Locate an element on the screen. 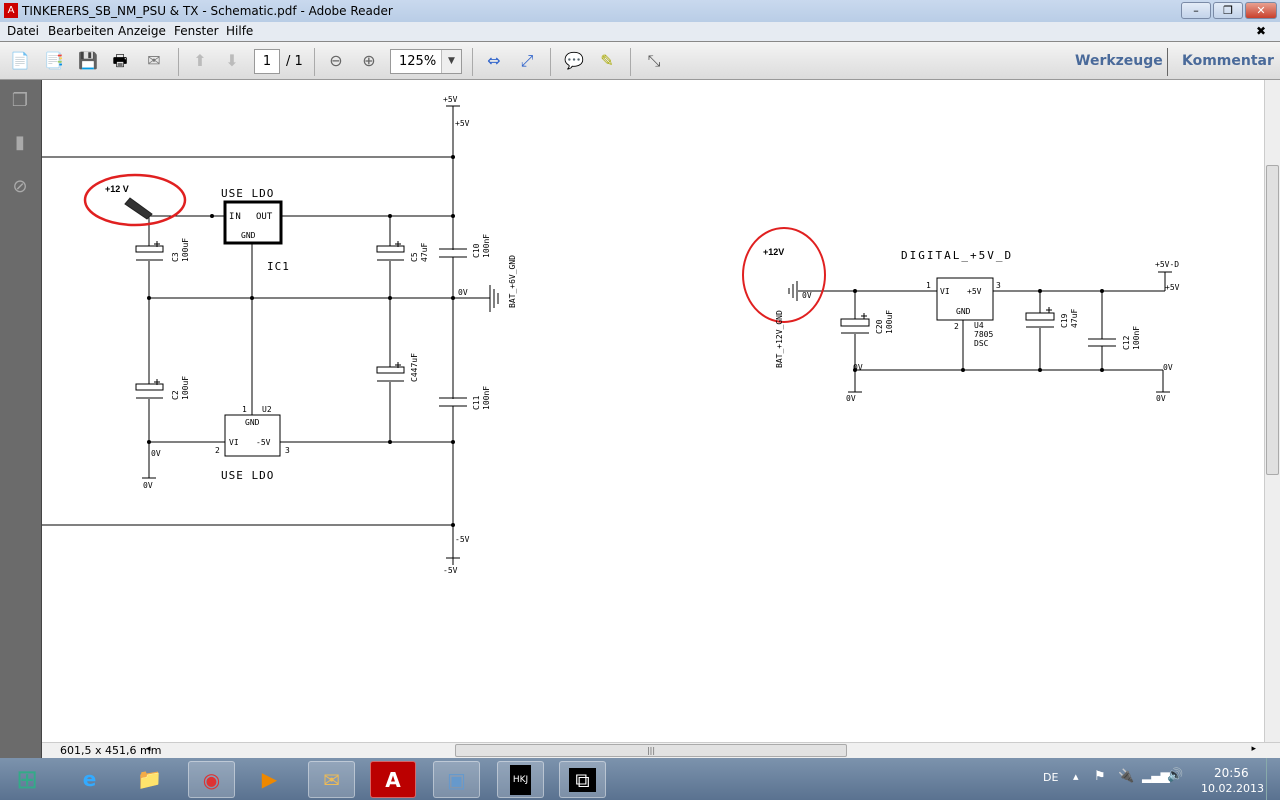 This screenshot has width=1280, height=800. comment-pane-button: Kommentar is located at coordinates (1228, 61).